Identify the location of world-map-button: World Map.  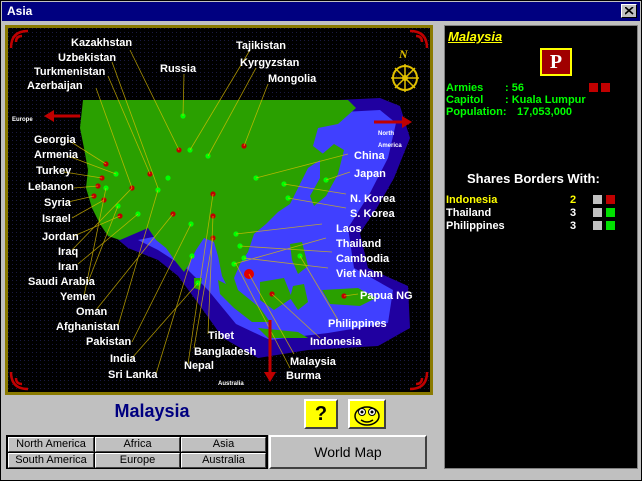
(348, 452).